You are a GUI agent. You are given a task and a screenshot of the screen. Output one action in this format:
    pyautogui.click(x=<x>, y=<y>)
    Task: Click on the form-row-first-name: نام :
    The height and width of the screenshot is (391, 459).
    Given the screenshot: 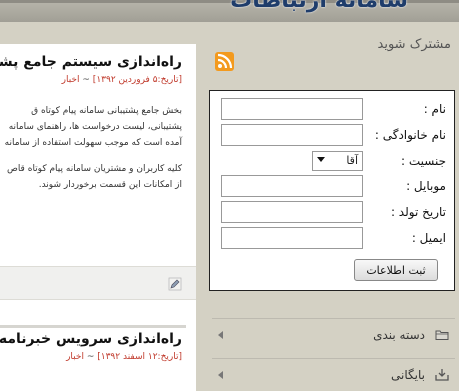 What is the action you would take?
    pyautogui.click(x=332, y=109)
    